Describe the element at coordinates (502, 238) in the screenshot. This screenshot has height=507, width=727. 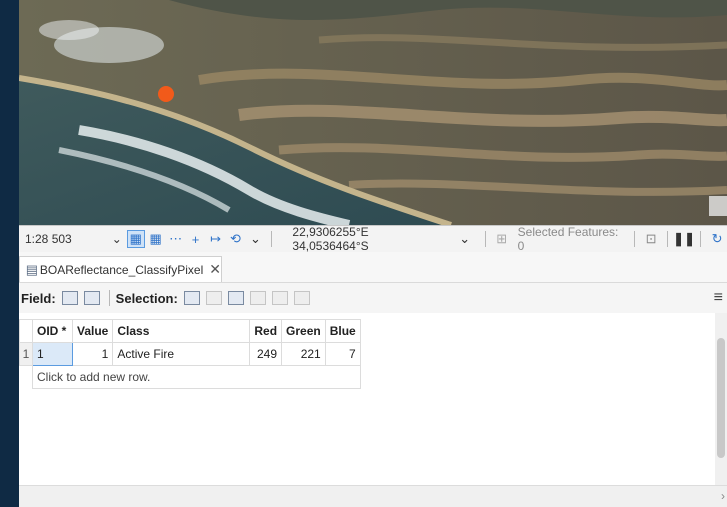
I see `selected-features-icon: ⊞` at that location.